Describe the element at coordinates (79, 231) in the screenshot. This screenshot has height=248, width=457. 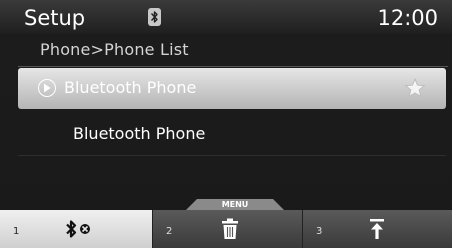
I see `bluetooth-disconnect-icon` at that location.